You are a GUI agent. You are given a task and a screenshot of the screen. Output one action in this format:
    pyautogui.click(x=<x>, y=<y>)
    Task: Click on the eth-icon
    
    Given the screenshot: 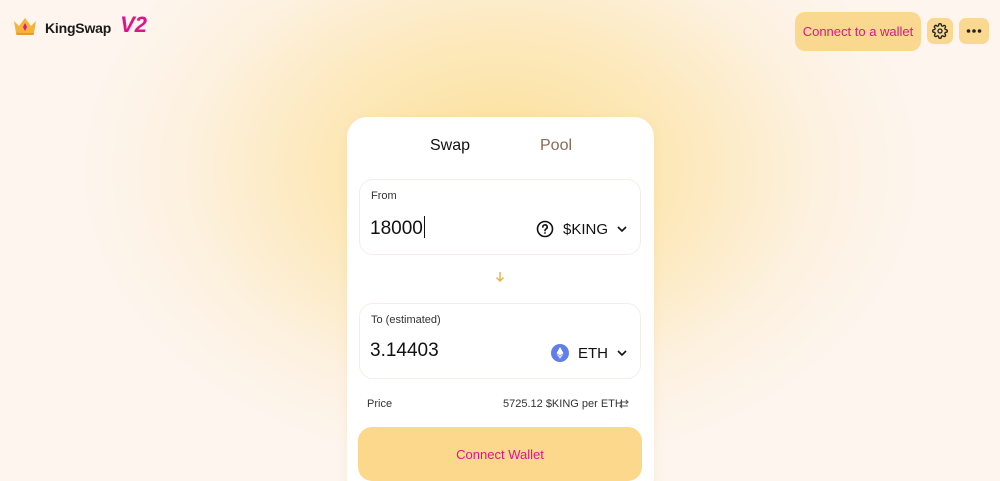 What is the action you would take?
    pyautogui.click(x=560, y=353)
    